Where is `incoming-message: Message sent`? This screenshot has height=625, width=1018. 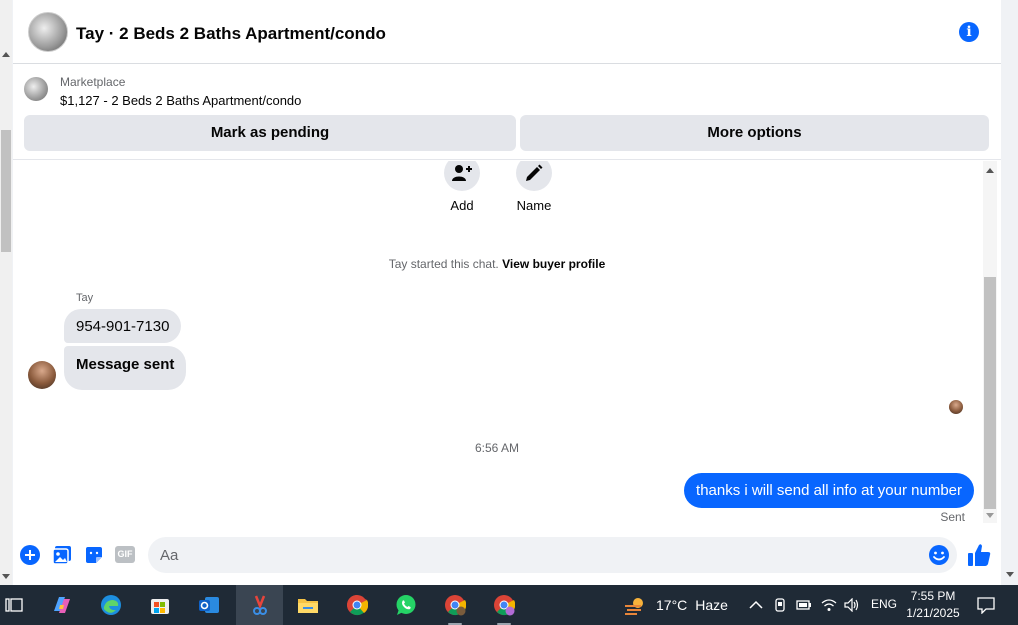 incoming-message: Message sent is located at coordinates (125, 368).